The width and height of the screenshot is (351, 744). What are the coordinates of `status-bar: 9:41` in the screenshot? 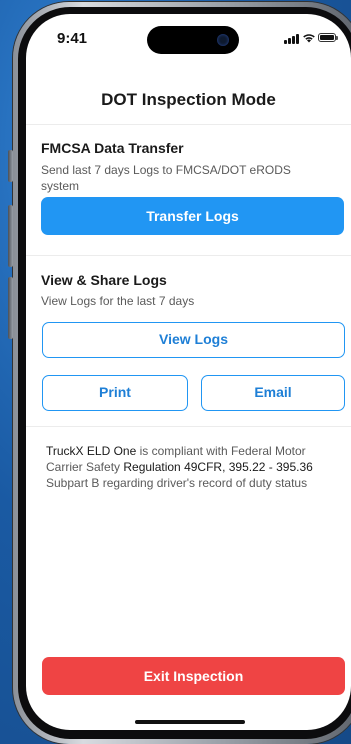 It's located at (188, 39).